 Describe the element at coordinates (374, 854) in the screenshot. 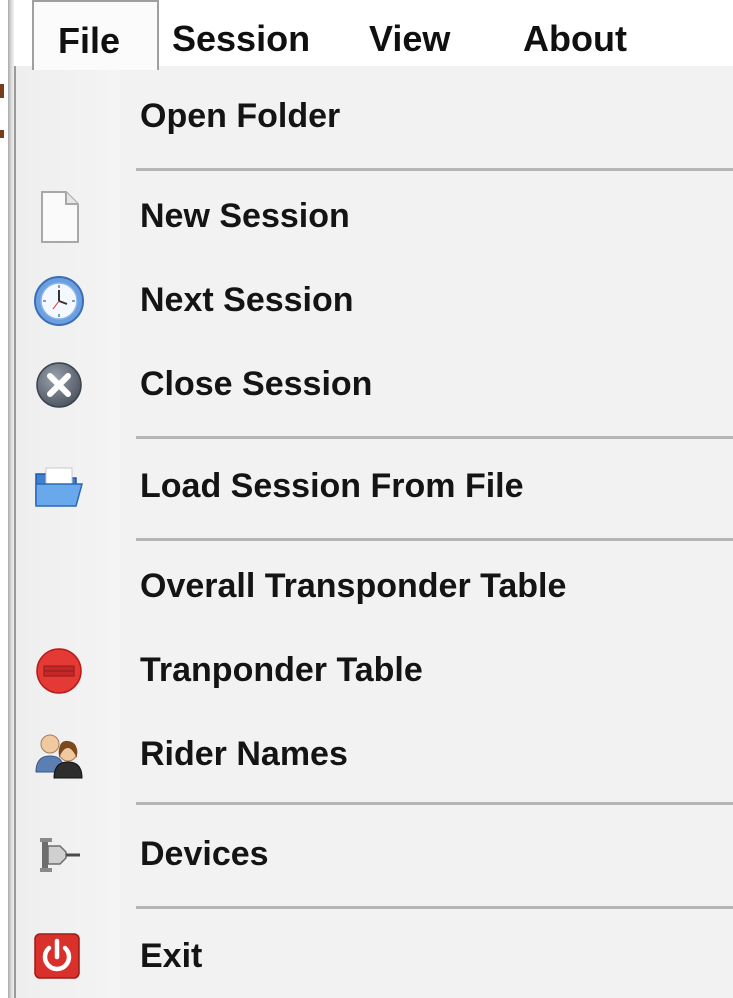

I see `menu-item-devices: Devices` at that location.